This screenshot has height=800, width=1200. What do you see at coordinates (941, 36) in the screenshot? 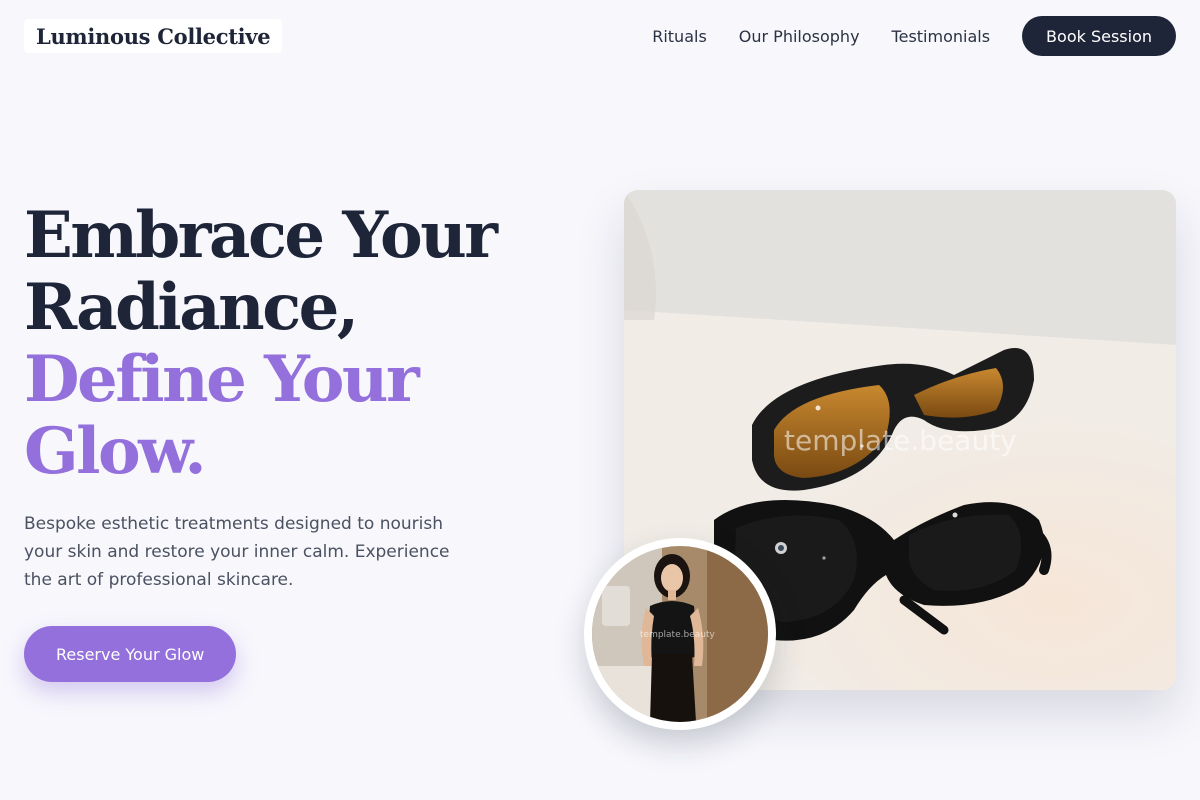
I see `nav-link-testimonials: Testimonials` at bounding box center [941, 36].